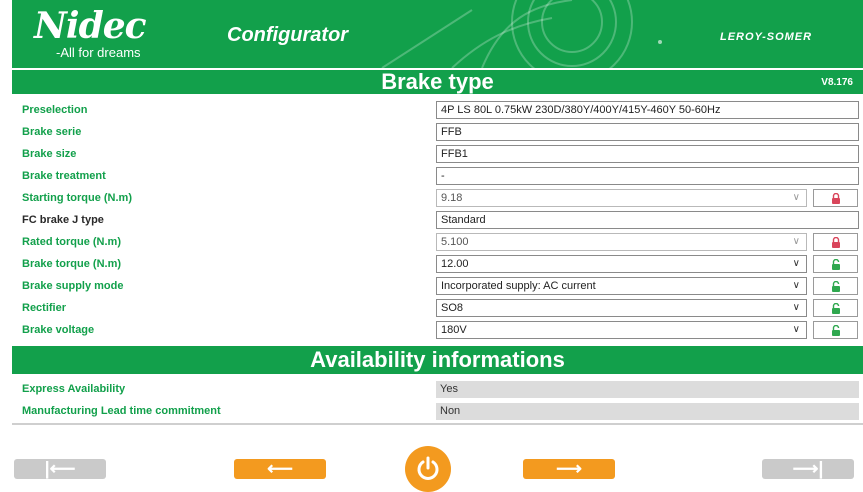  I want to click on left-arrow-icon: ⟵, so click(280, 468).